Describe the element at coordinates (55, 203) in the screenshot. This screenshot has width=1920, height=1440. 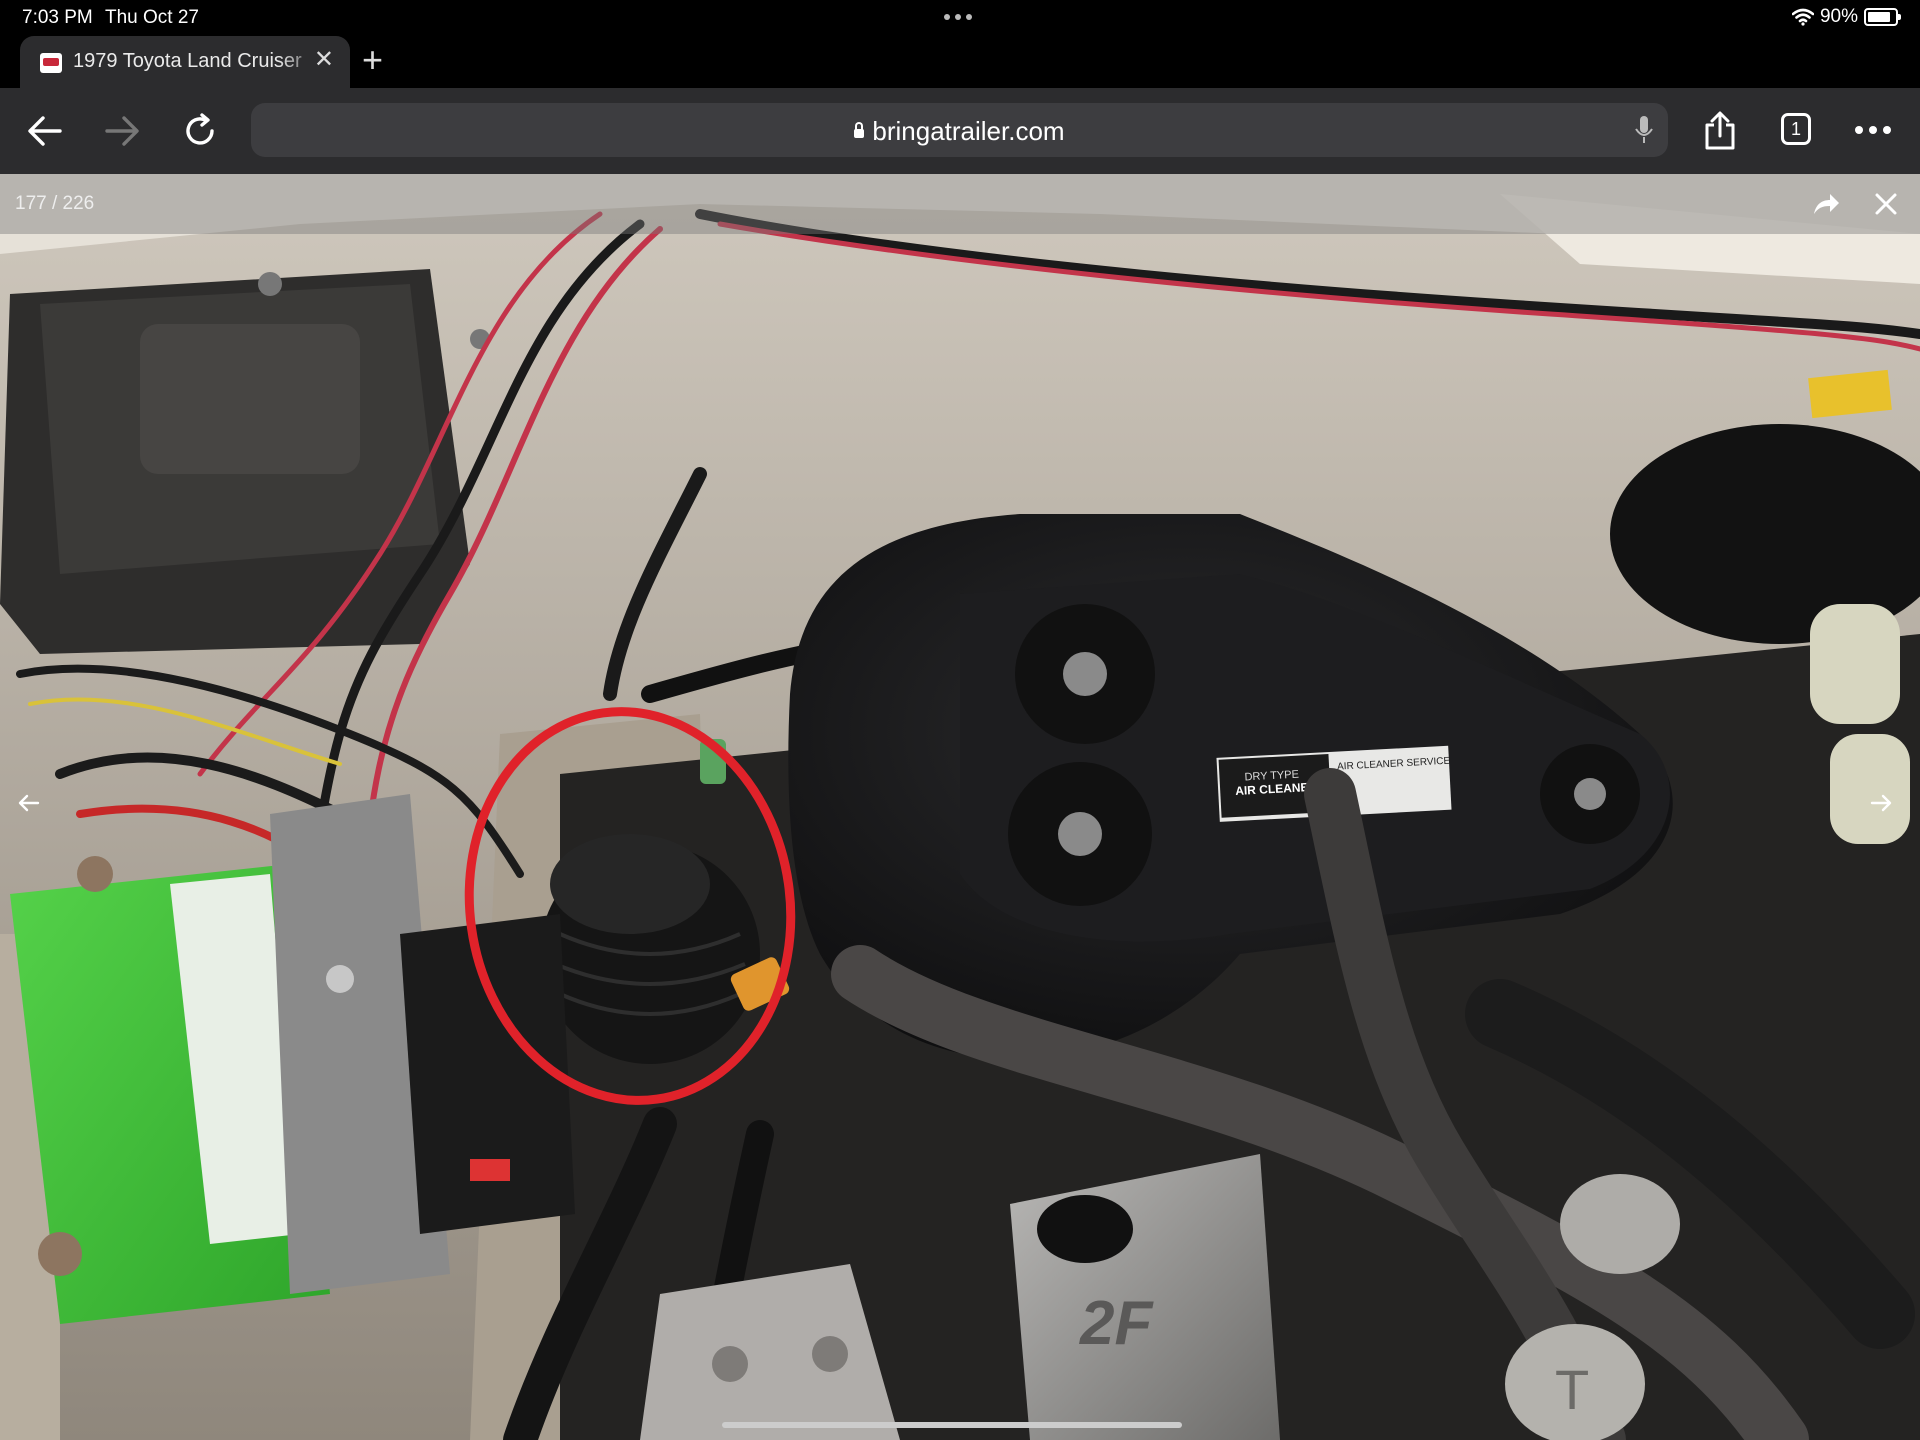
I see `photo-counter: 177 / 226` at that location.